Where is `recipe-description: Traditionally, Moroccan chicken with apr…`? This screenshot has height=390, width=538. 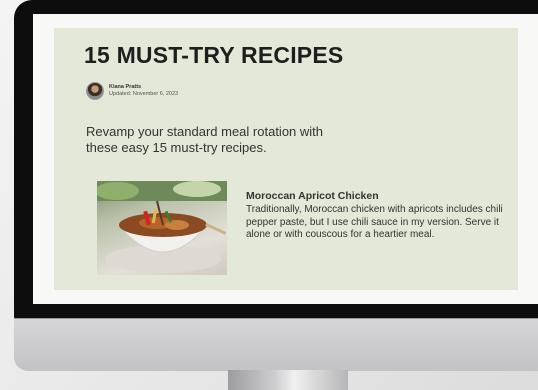 recipe-description: Traditionally, Moroccan chicken with apr… is located at coordinates (374, 222).